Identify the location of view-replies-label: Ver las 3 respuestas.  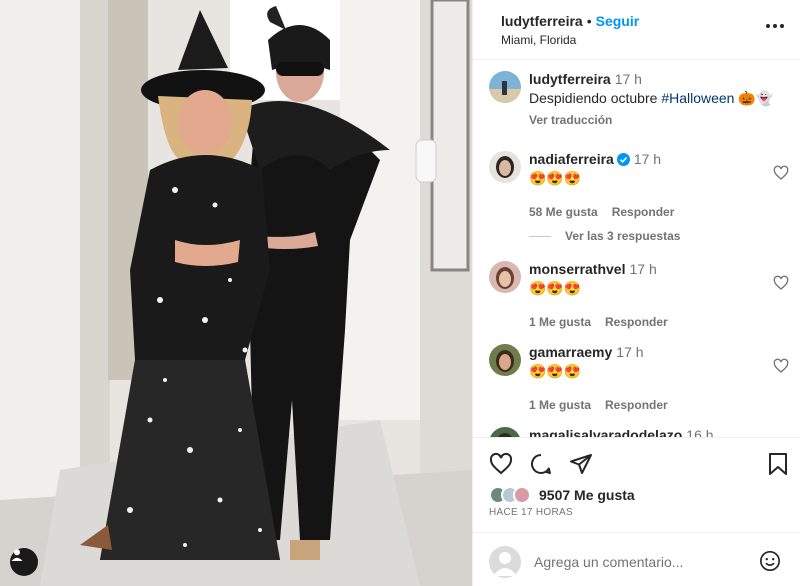
(623, 236).